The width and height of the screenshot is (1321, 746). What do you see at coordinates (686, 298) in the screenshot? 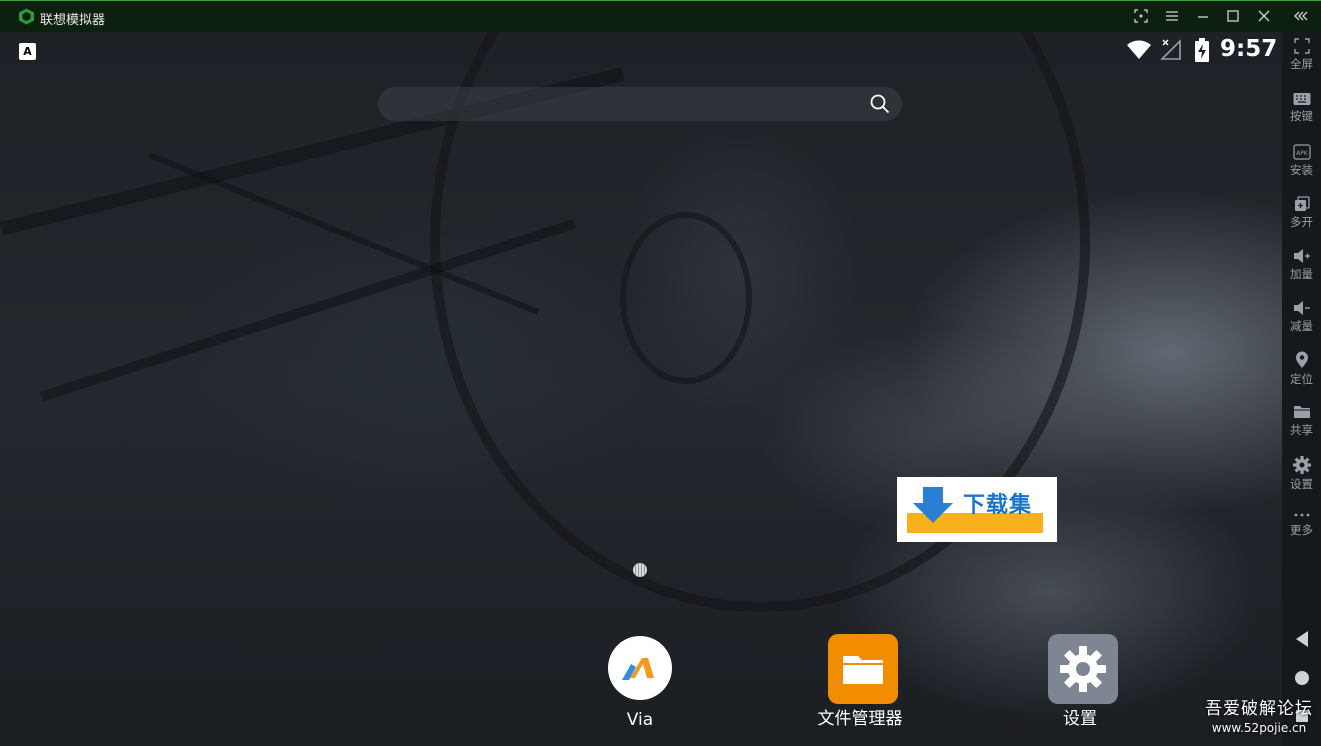
I see `wallpaper-ring-small` at bounding box center [686, 298].